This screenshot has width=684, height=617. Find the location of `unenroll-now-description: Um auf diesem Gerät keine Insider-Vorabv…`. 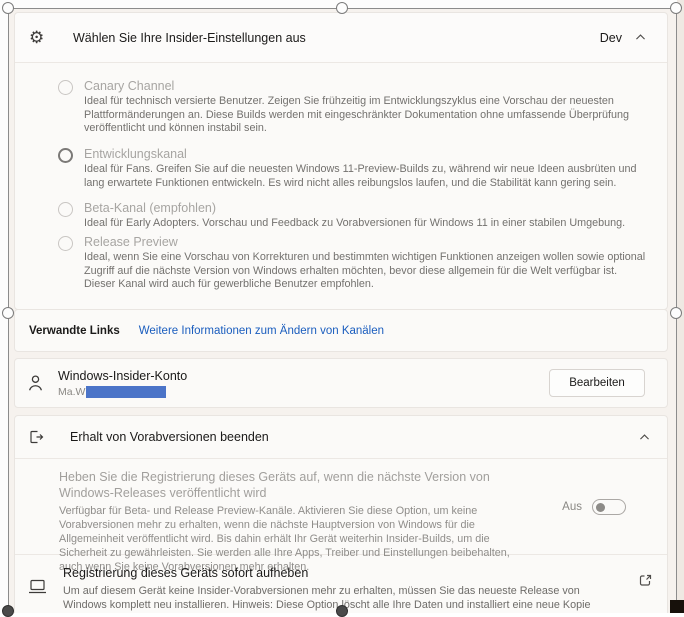

unenroll-now-description: Um auf diesem Gerät keine Insider-Vorabv… is located at coordinates (327, 598).